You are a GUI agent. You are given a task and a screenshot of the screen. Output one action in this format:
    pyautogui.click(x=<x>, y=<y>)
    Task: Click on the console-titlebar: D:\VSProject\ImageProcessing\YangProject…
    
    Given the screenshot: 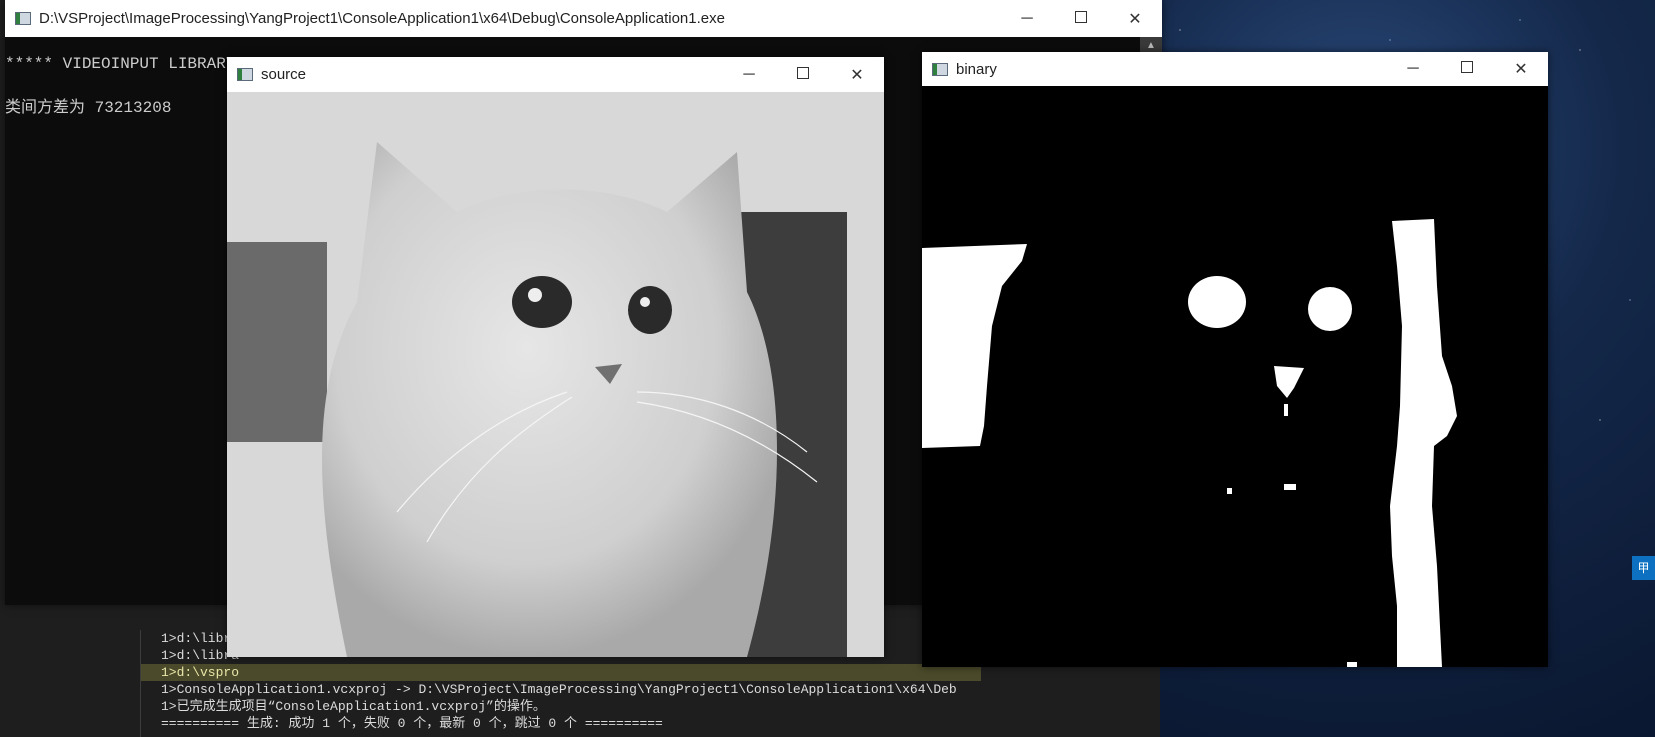 What is the action you would take?
    pyautogui.click(x=583, y=18)
    